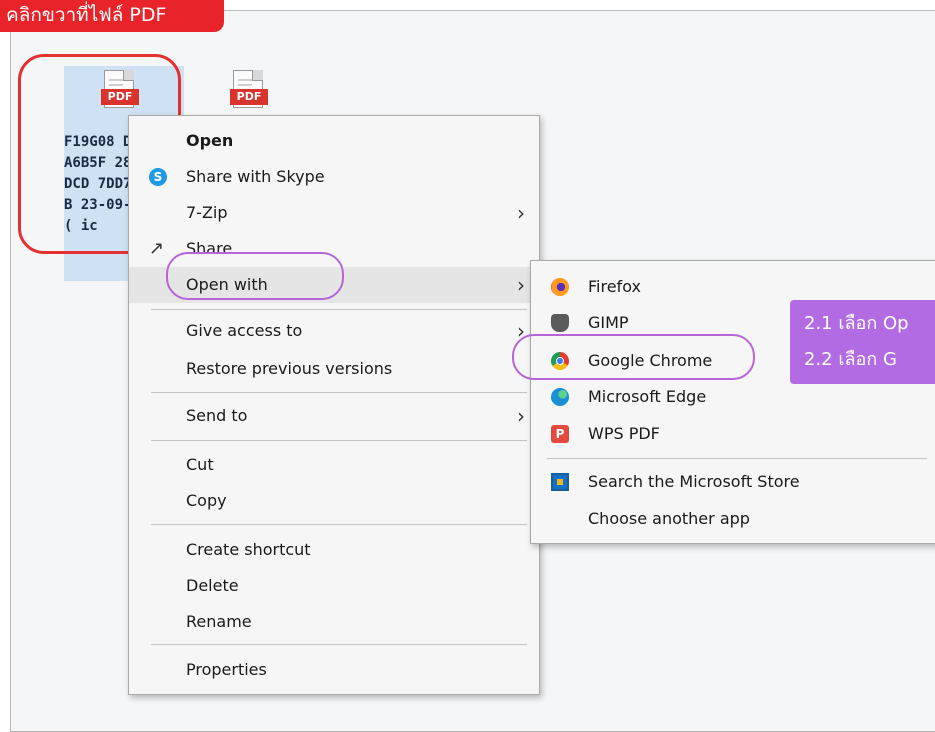  What do you see at coordinates (226, 669) in the screenshot?
I see `menu-item-label: Properties` at bounding box center [226, 669].